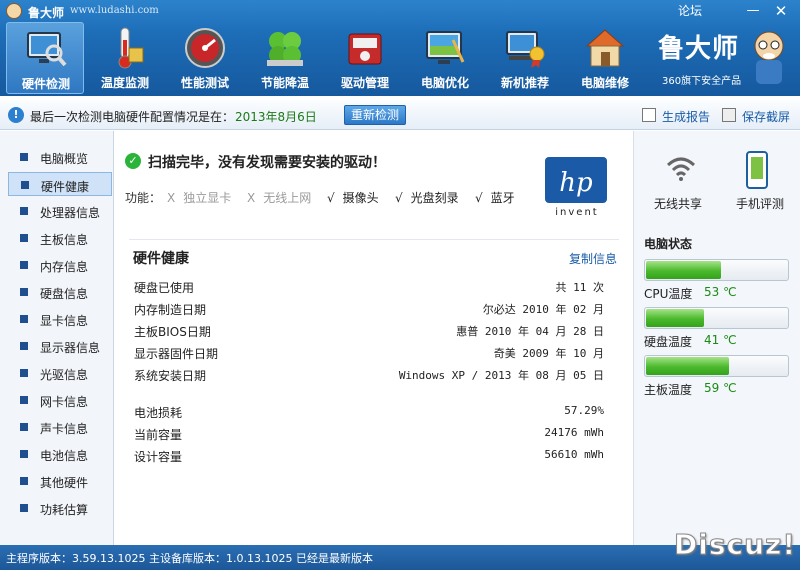  What do you see at coordinates (143, 198) in the screenshot?
I see `features-label: 功能：` at bounding box center [143, 198].